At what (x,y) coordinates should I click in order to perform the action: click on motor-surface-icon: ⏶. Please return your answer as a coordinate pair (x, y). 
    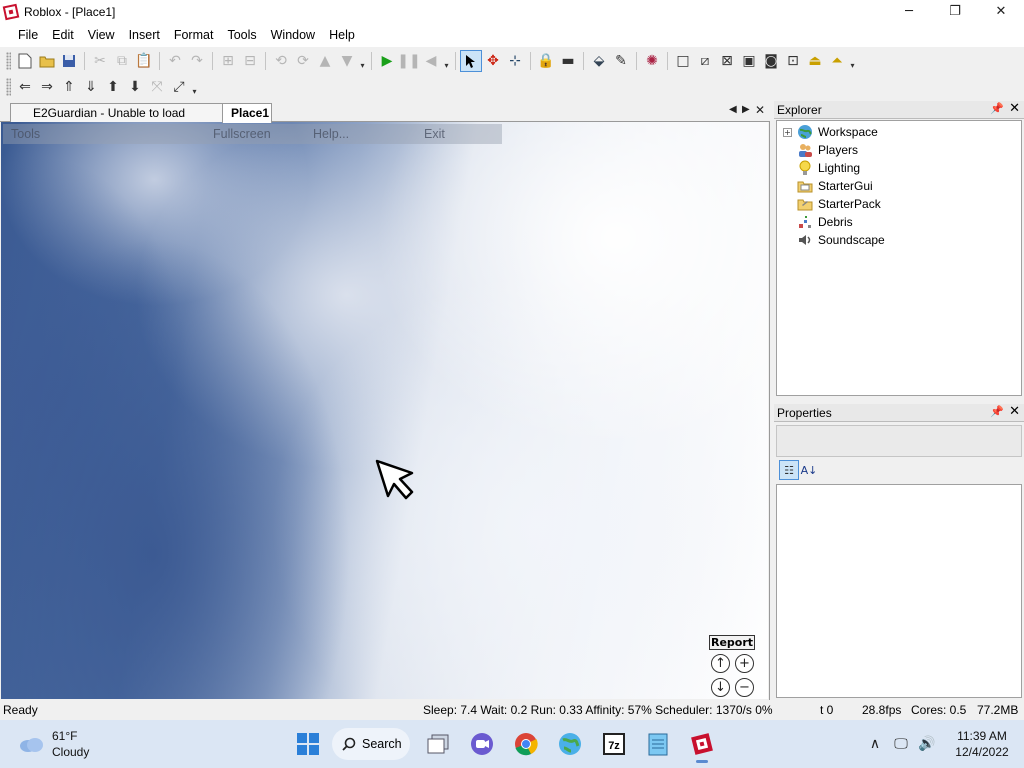
    Looking at the image, I should click on (837, 61).